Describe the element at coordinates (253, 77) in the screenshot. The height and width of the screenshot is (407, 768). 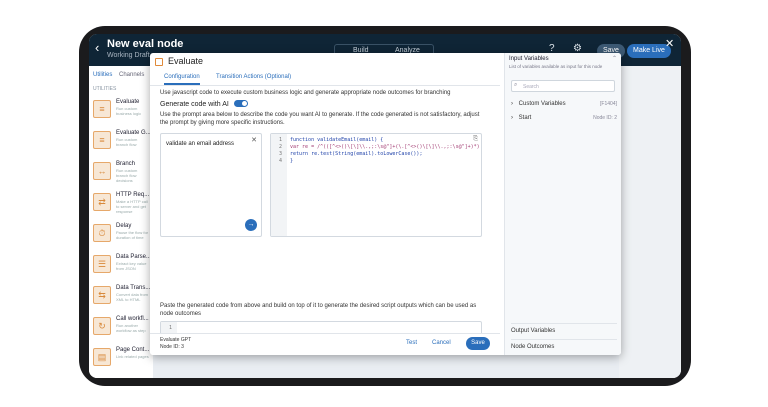
I see `tab-transition-actions: Transition Actions (Optional)` at that location.